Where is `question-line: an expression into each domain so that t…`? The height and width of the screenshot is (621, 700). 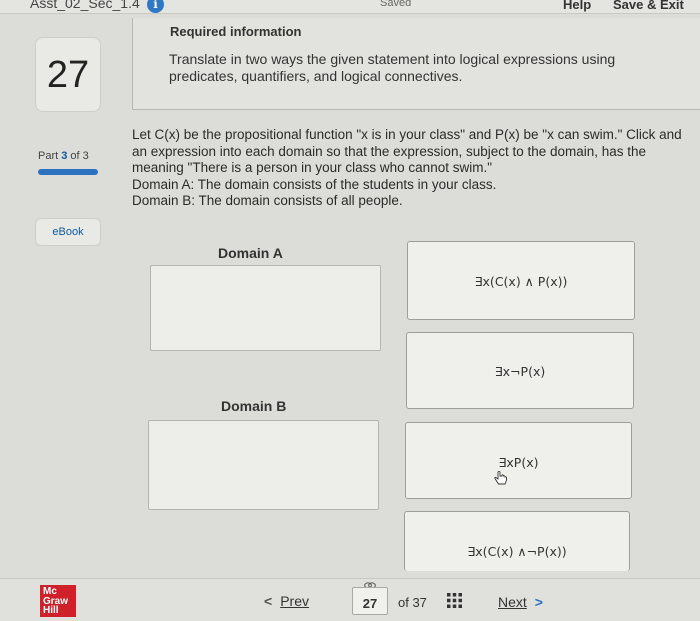 question-line: an expression into each domain so that t… is located at coordinates (389, 151).